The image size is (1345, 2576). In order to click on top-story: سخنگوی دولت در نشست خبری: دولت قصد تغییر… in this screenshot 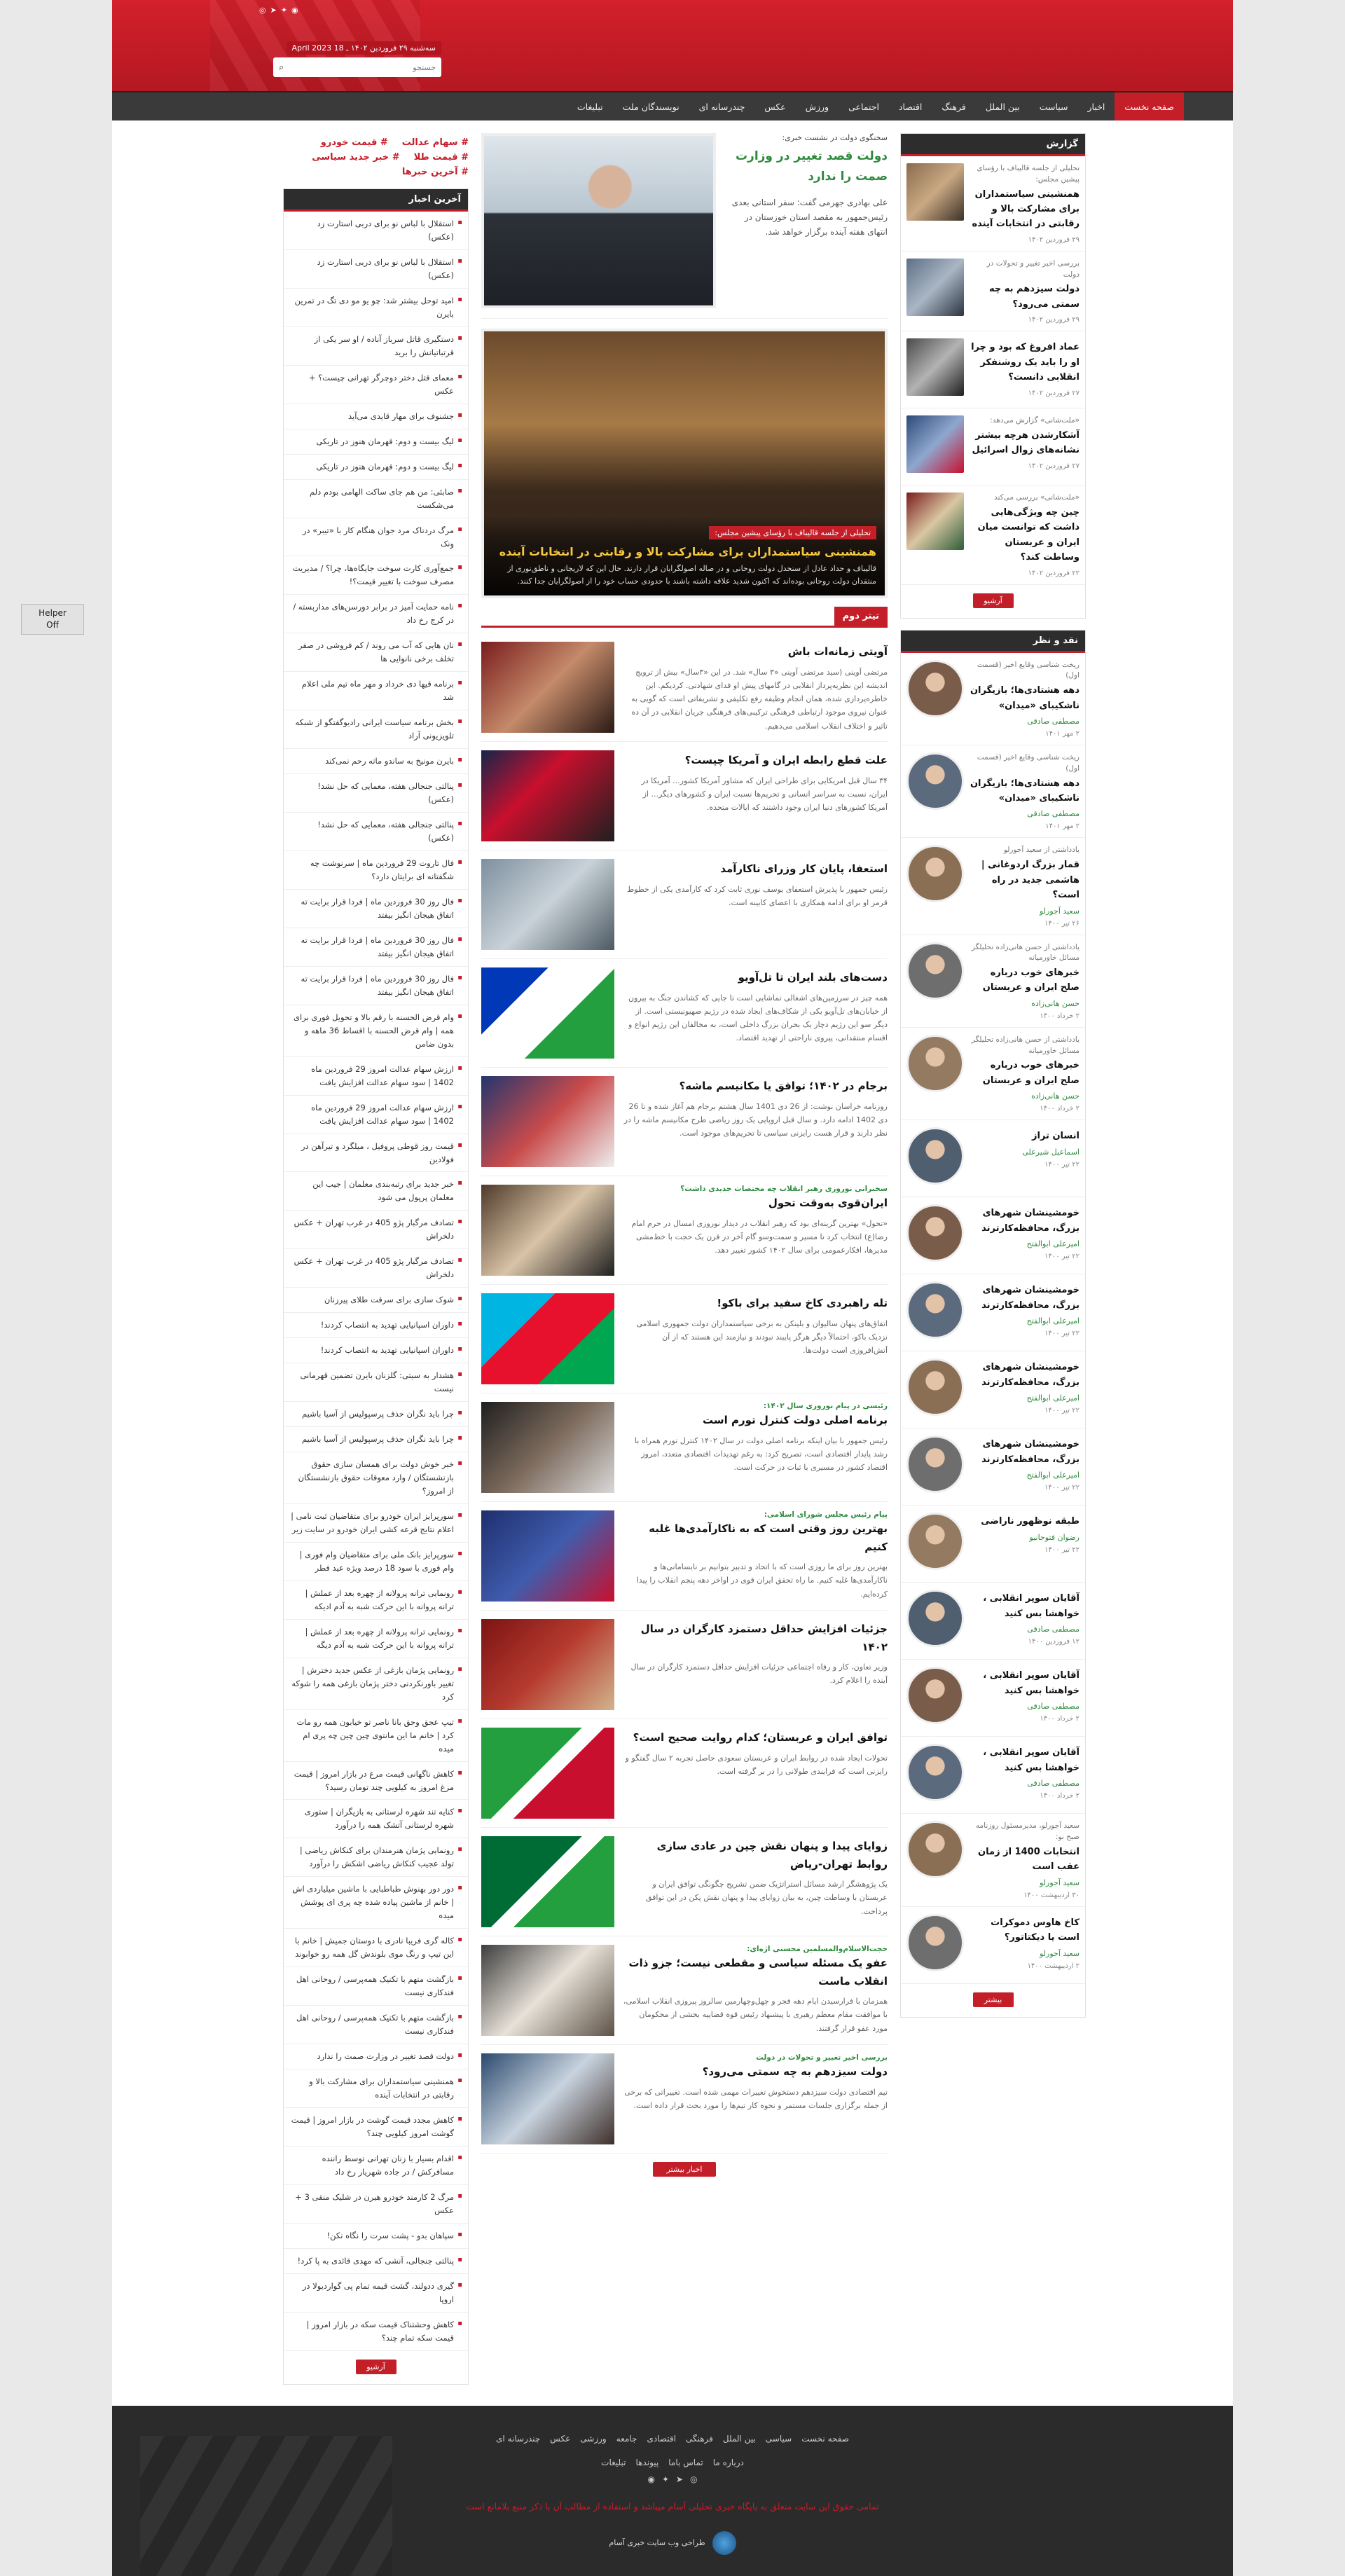, I will do `click(684, 226)`.